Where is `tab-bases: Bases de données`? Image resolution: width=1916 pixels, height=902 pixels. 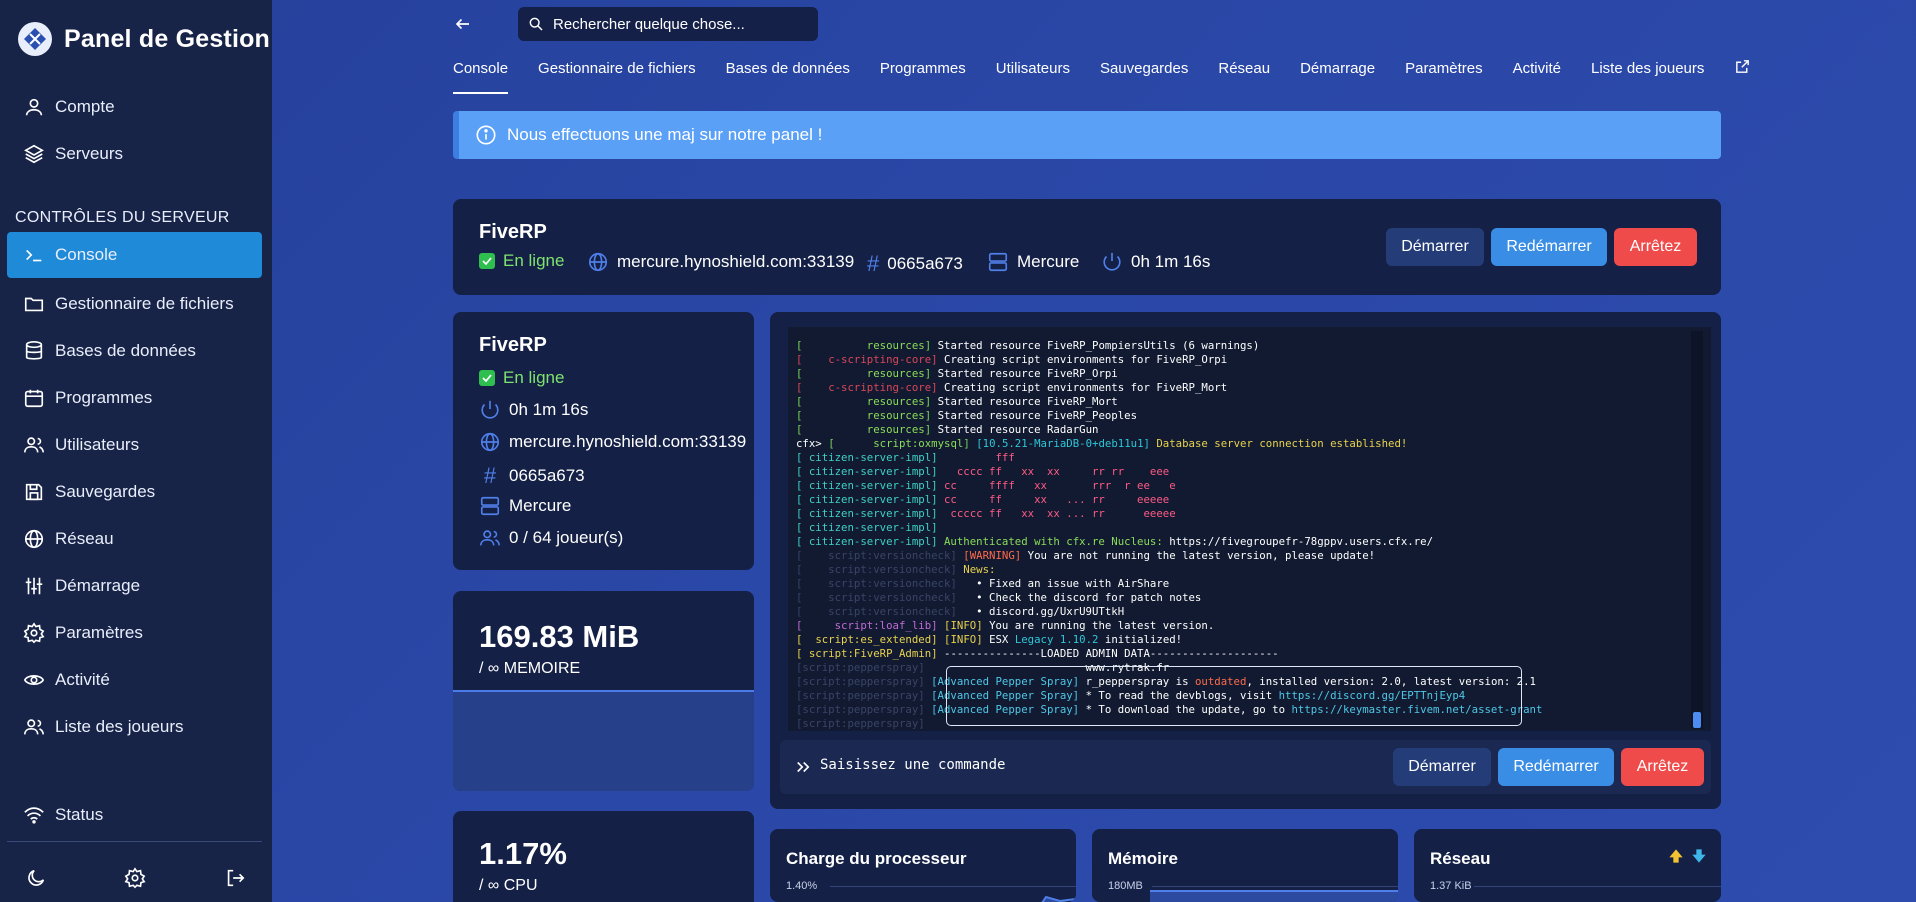 tab-bases: Bases de données is located at coordinates (788, 77).